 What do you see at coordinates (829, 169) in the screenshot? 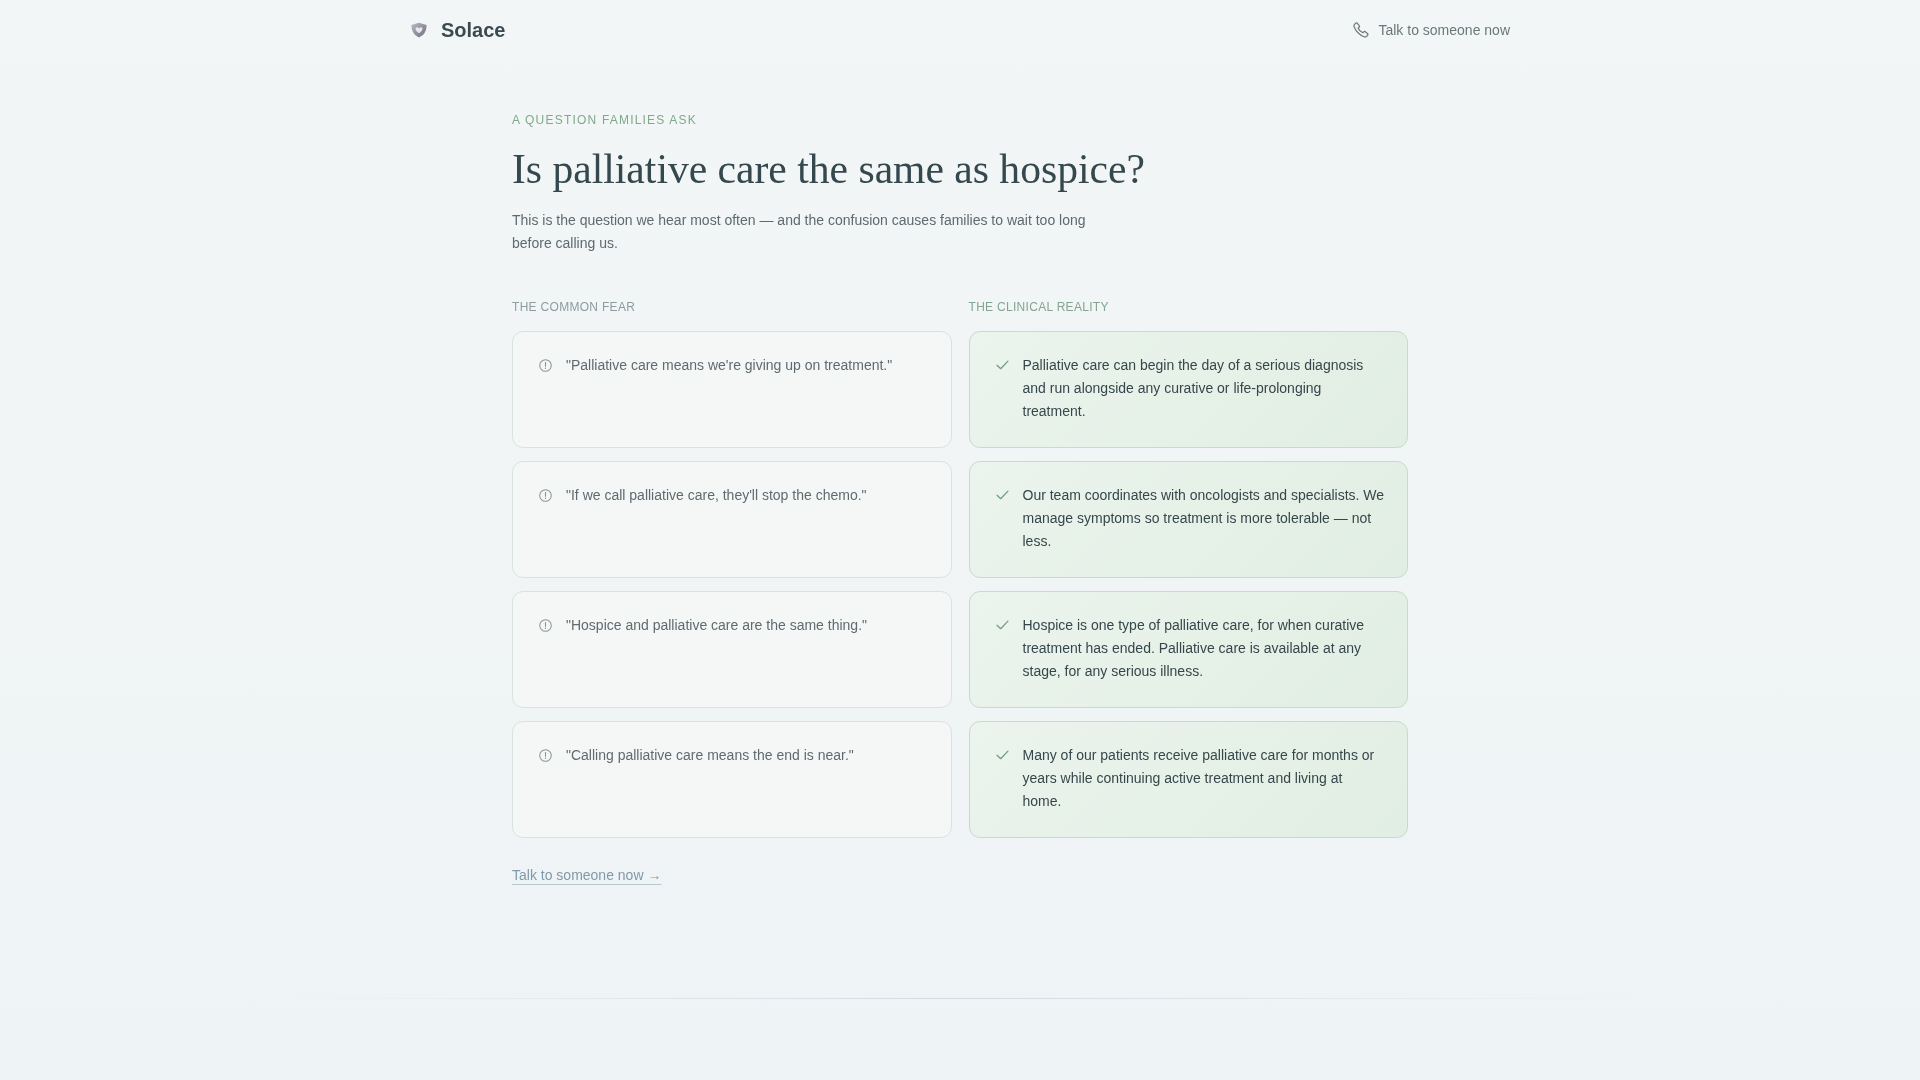
I see `page-title: Is palliative care the same as hospice?` at bounding box center [829, 169].